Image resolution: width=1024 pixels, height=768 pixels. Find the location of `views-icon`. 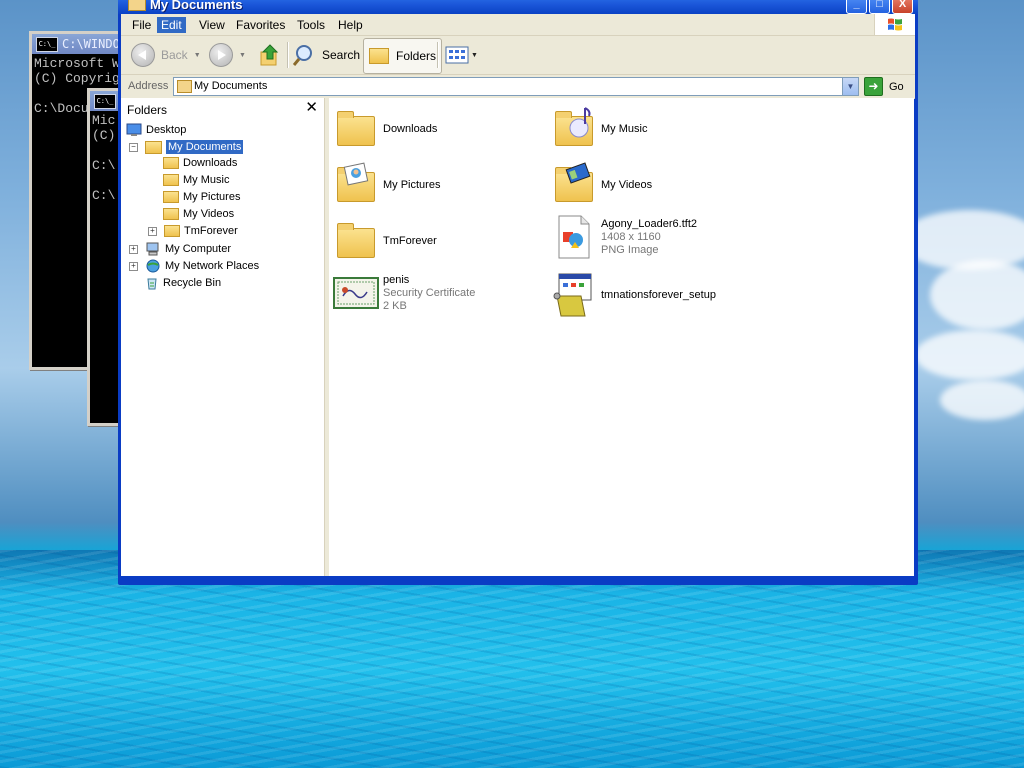

views-icon is located at coordinates (457, 55).